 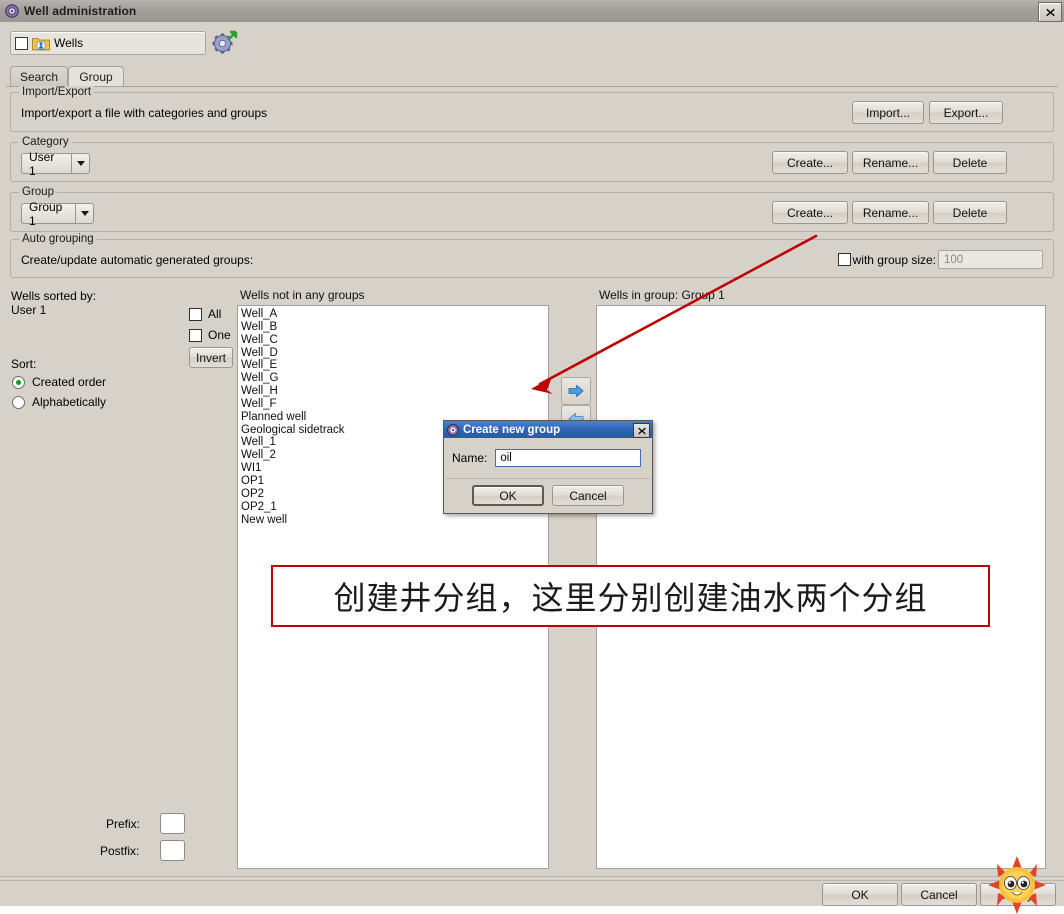 What do you see at coordinates (120, 851) in the screenshot?
I see `postfix-label: Postfix:` at bounding box center [120, 851].